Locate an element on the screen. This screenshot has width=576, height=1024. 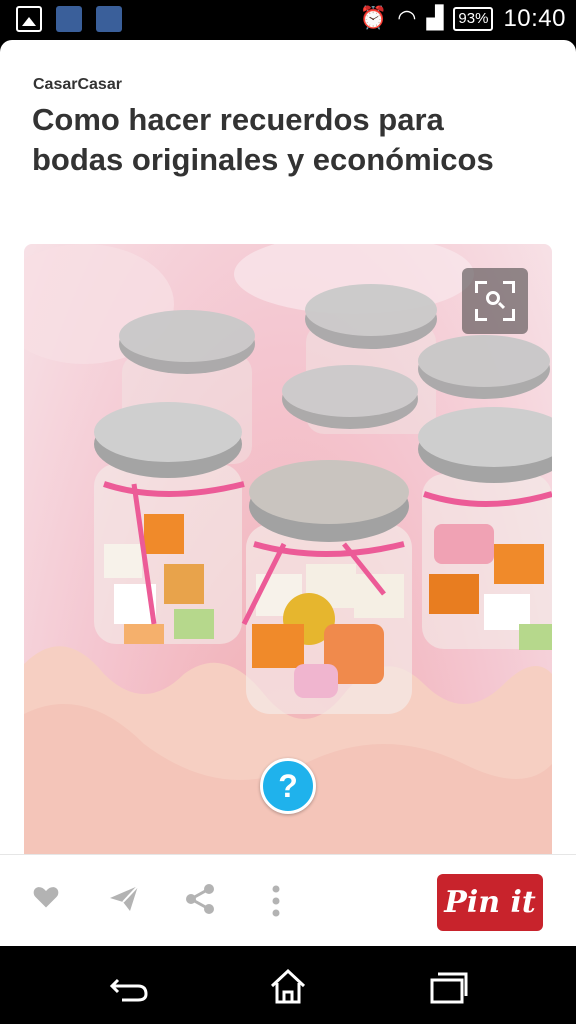
action-bar: Pin it is located at coordinates (288, 900).